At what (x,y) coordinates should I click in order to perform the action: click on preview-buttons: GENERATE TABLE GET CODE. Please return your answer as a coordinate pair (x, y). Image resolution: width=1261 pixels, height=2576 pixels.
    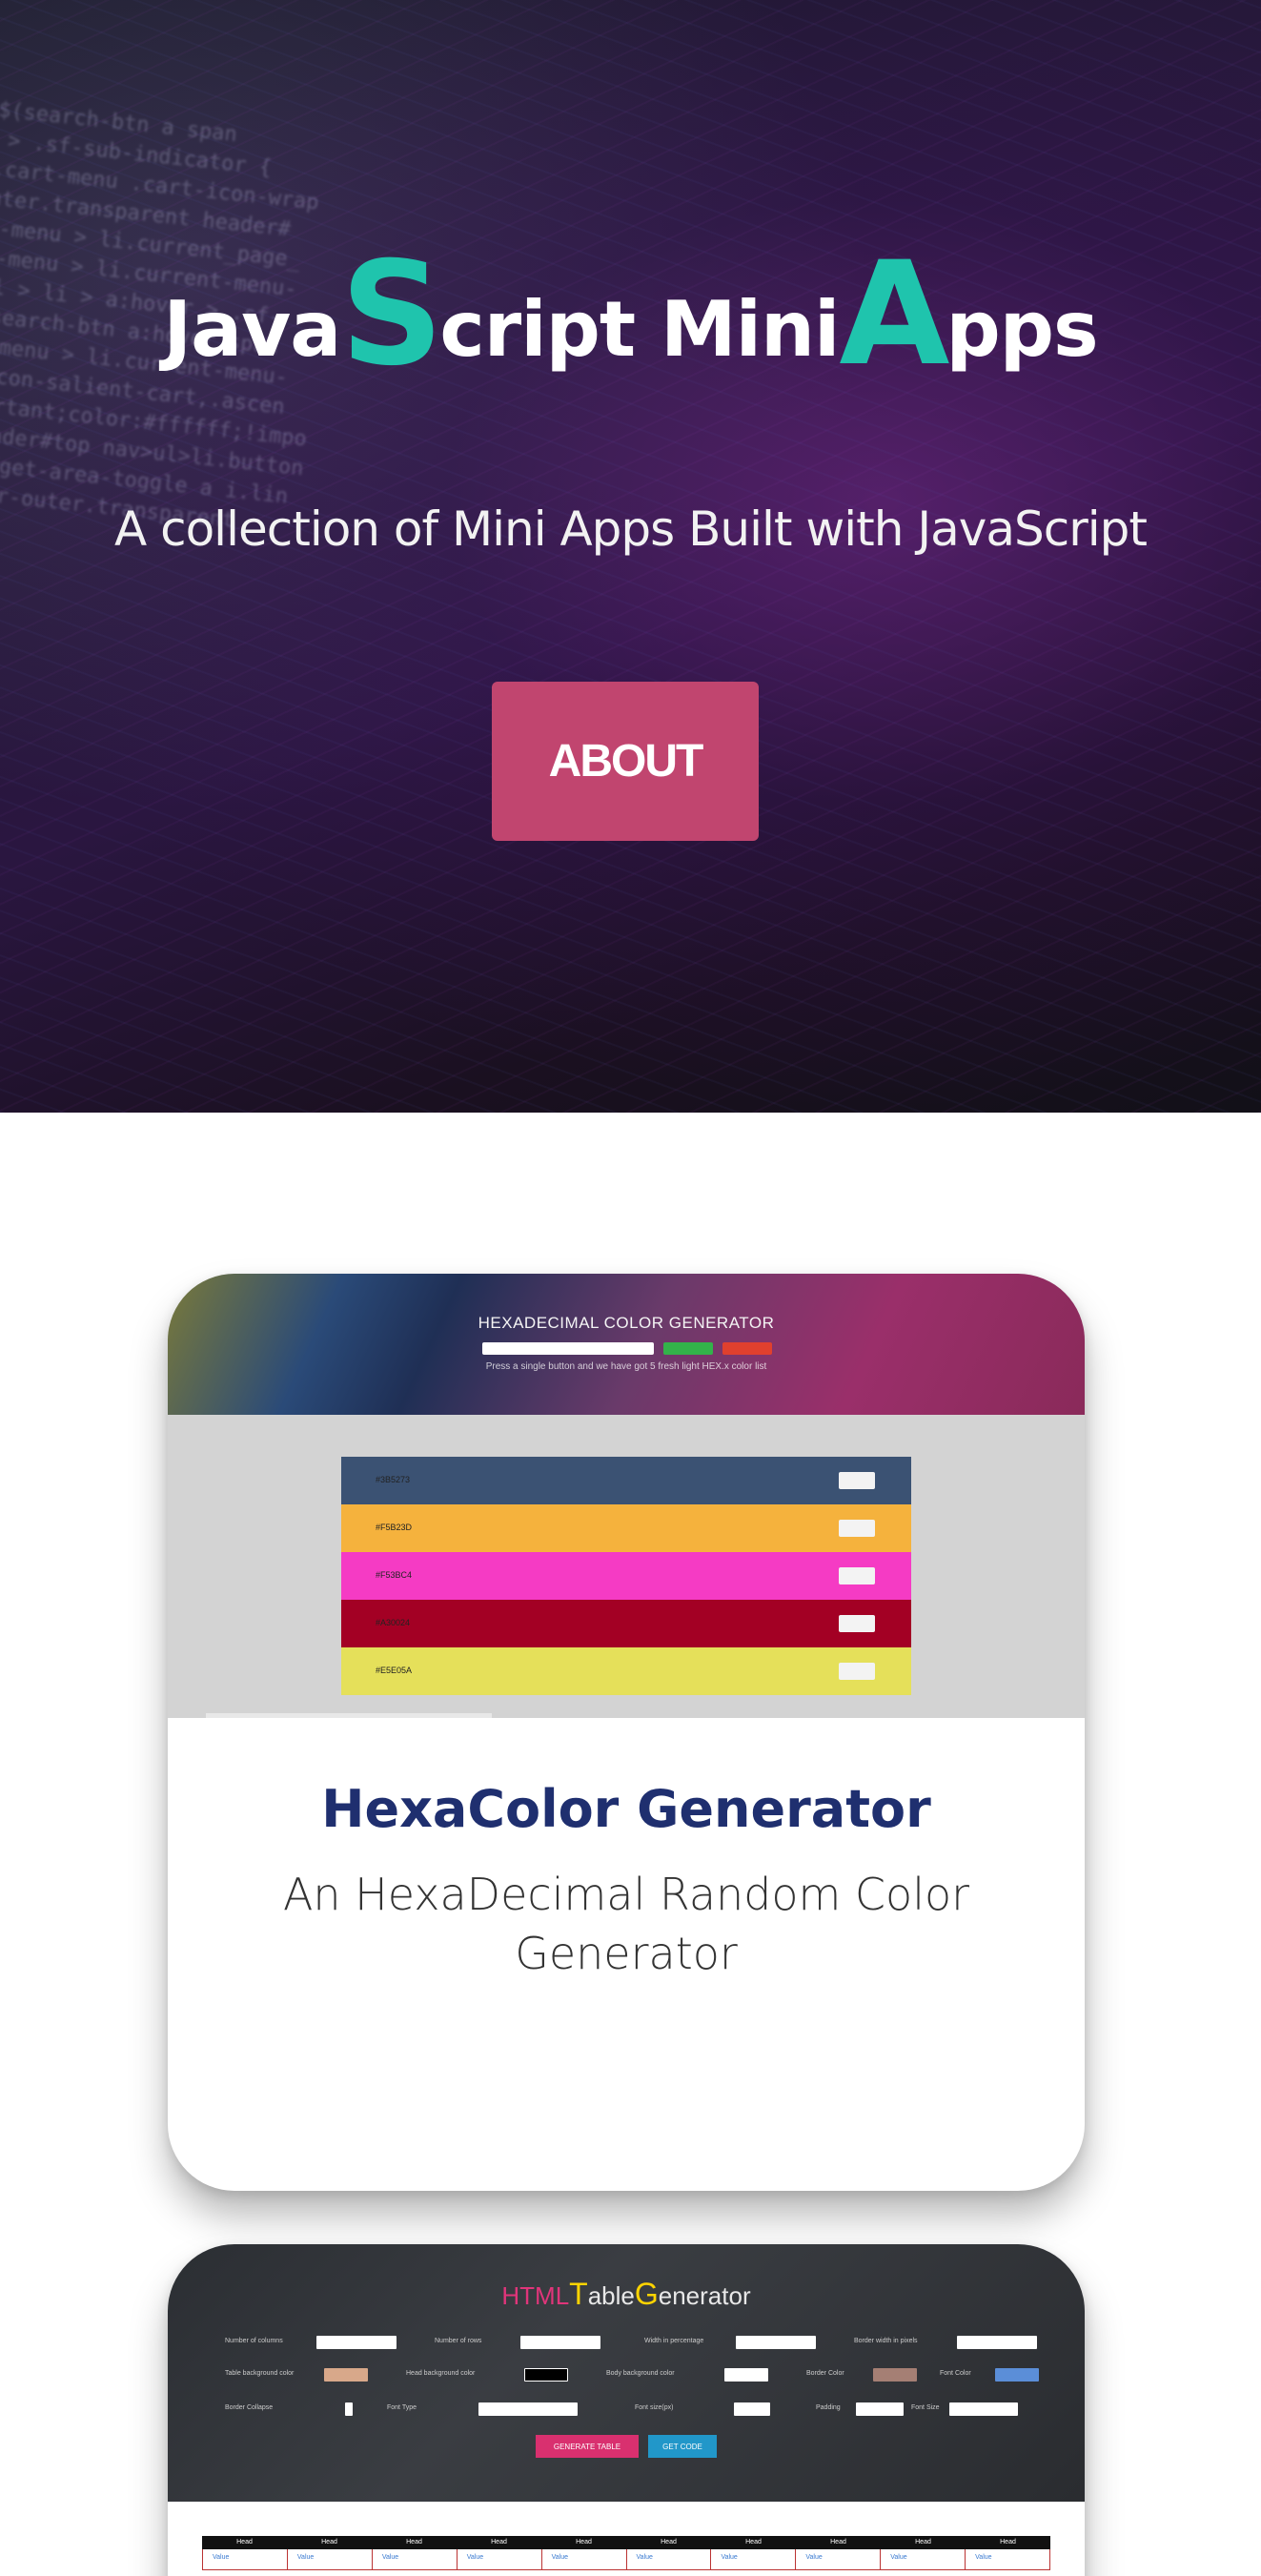
    Looking at the image, I should click on (626, 2446).